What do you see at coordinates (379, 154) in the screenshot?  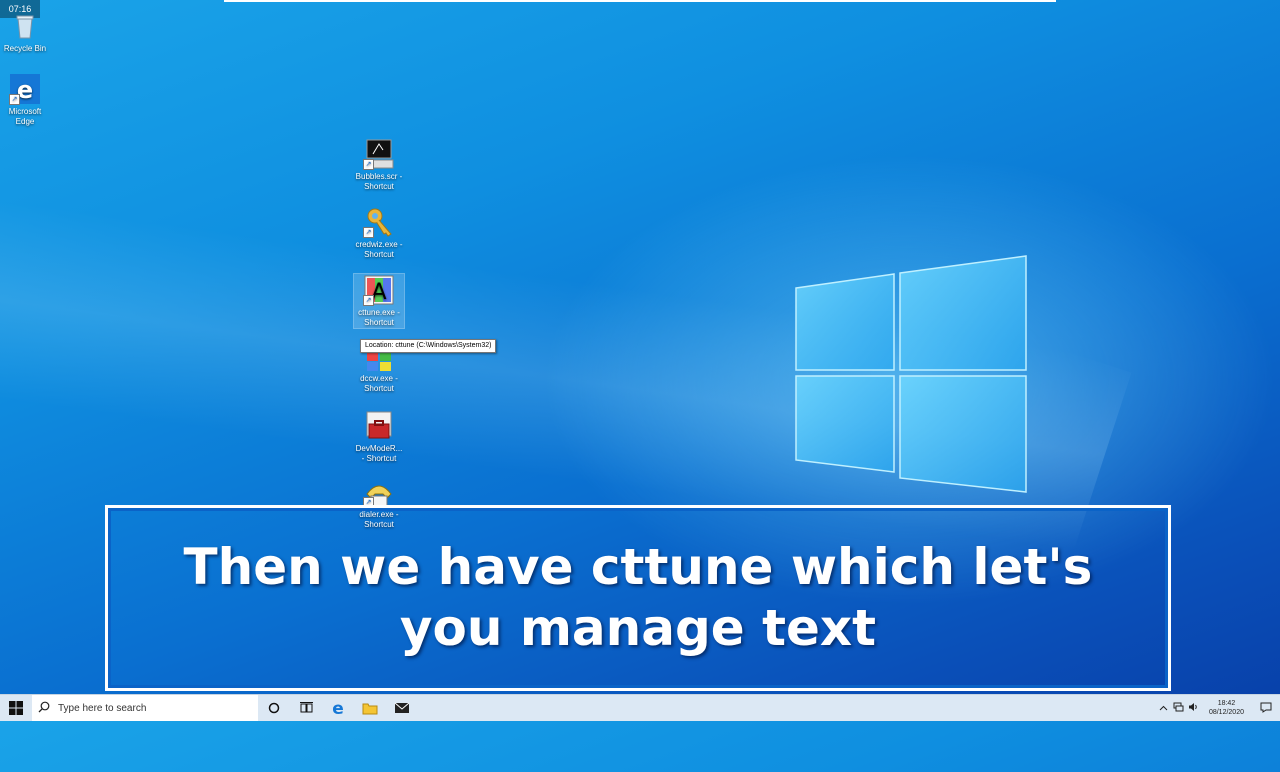 I see `screensaver-icon: ↗` at bounding box center [379, 154].